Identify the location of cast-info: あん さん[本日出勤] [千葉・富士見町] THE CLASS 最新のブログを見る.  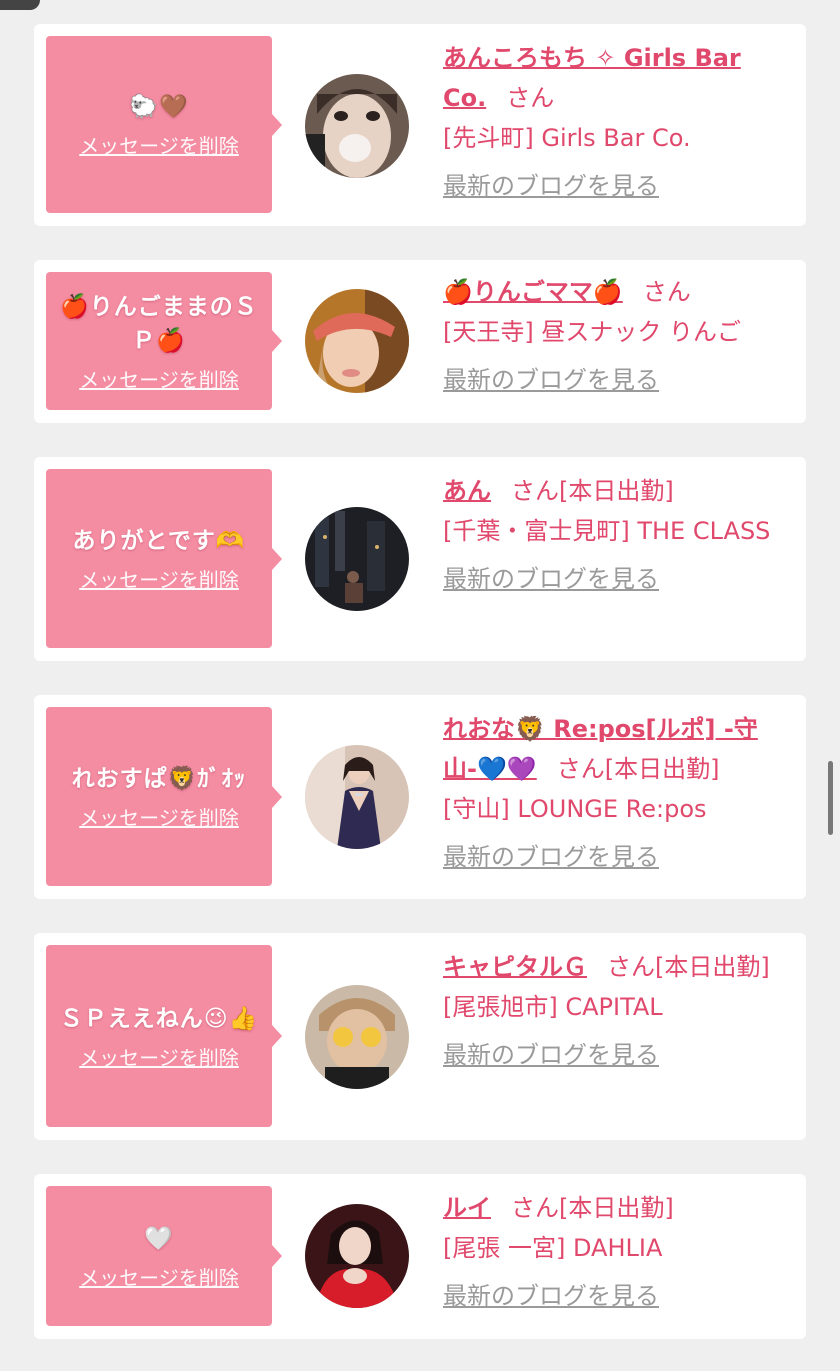
(613, 535).